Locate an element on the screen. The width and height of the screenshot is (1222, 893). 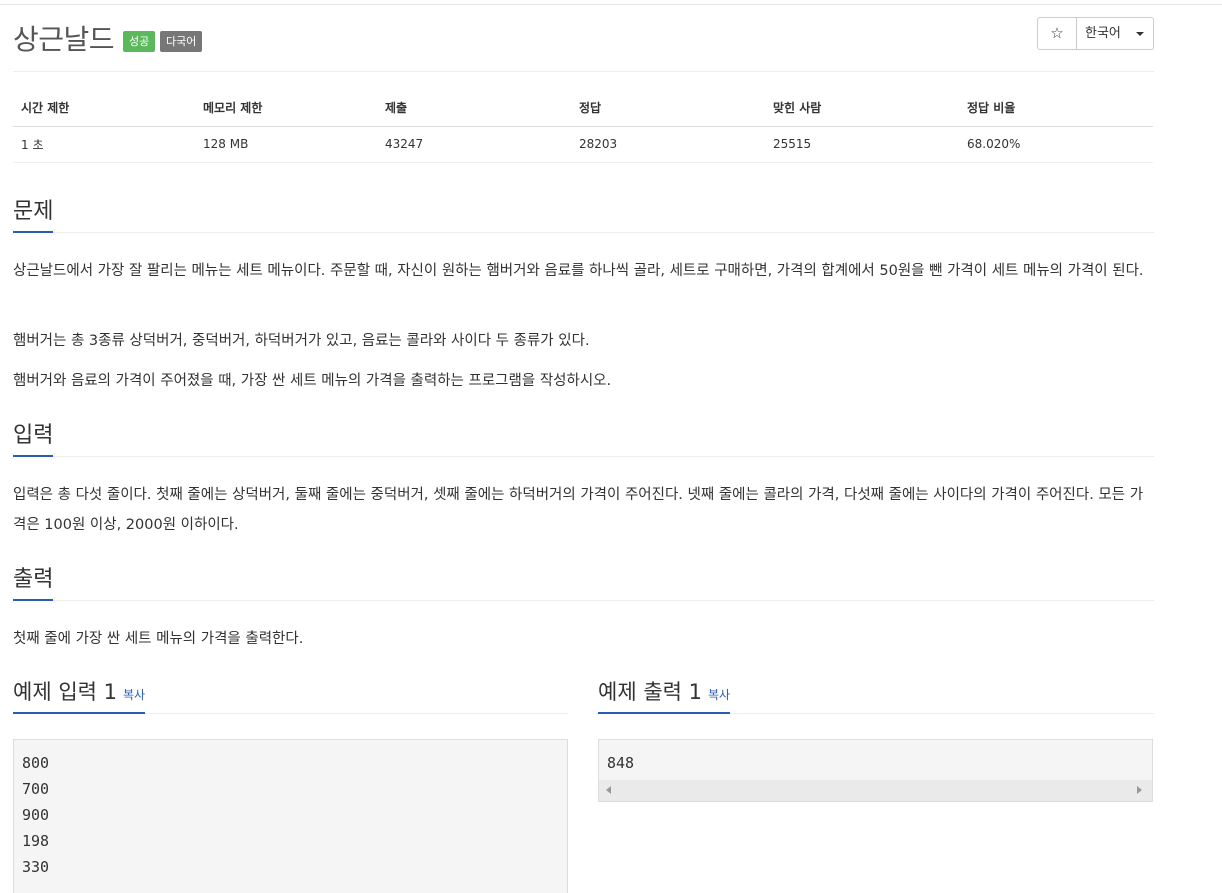
section-title: 문제 is located at coordinates (33, 213).